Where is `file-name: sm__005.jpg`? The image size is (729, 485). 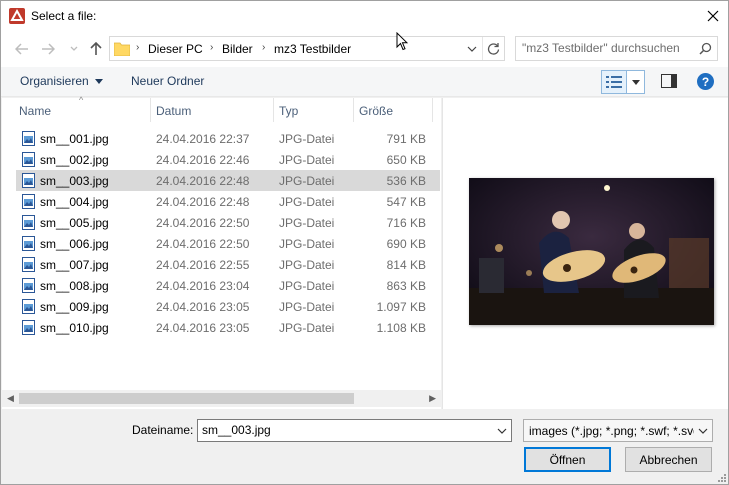
file-name: sm__005.jpg is located at coordinates (74, 223).